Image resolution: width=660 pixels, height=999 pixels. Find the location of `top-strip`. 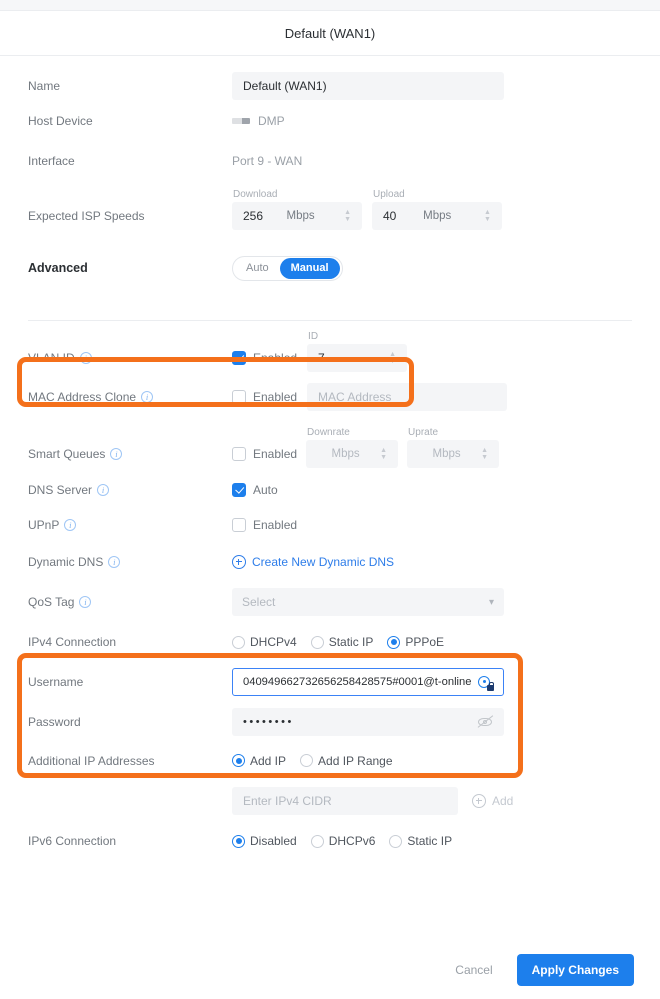

top-strip is located at coordinates (330, 5).